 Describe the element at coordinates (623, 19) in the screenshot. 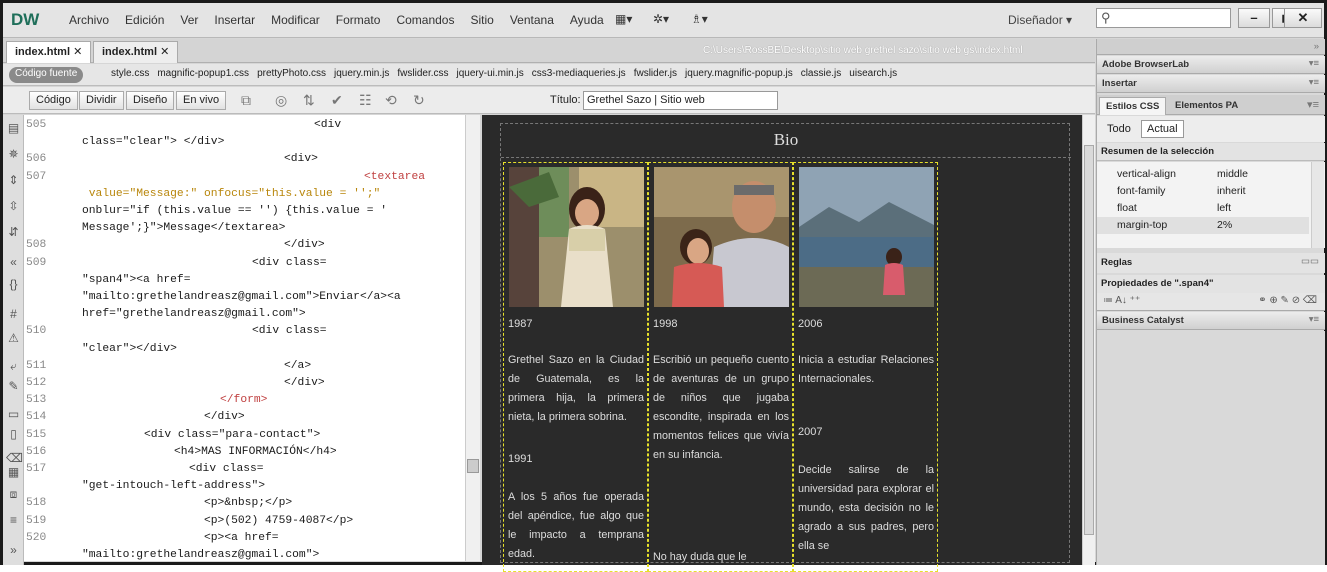

I see `layout-icon: ▦▾` at that location.